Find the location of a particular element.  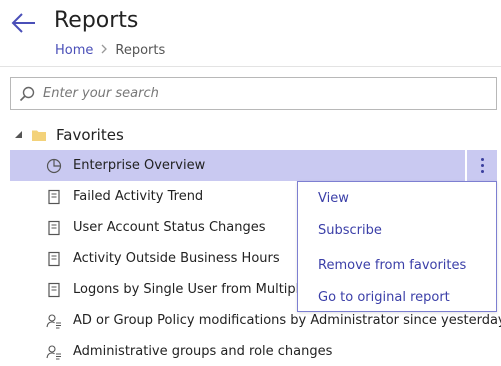

breadcrumb-home: Home is located at coordinates (74, 50).